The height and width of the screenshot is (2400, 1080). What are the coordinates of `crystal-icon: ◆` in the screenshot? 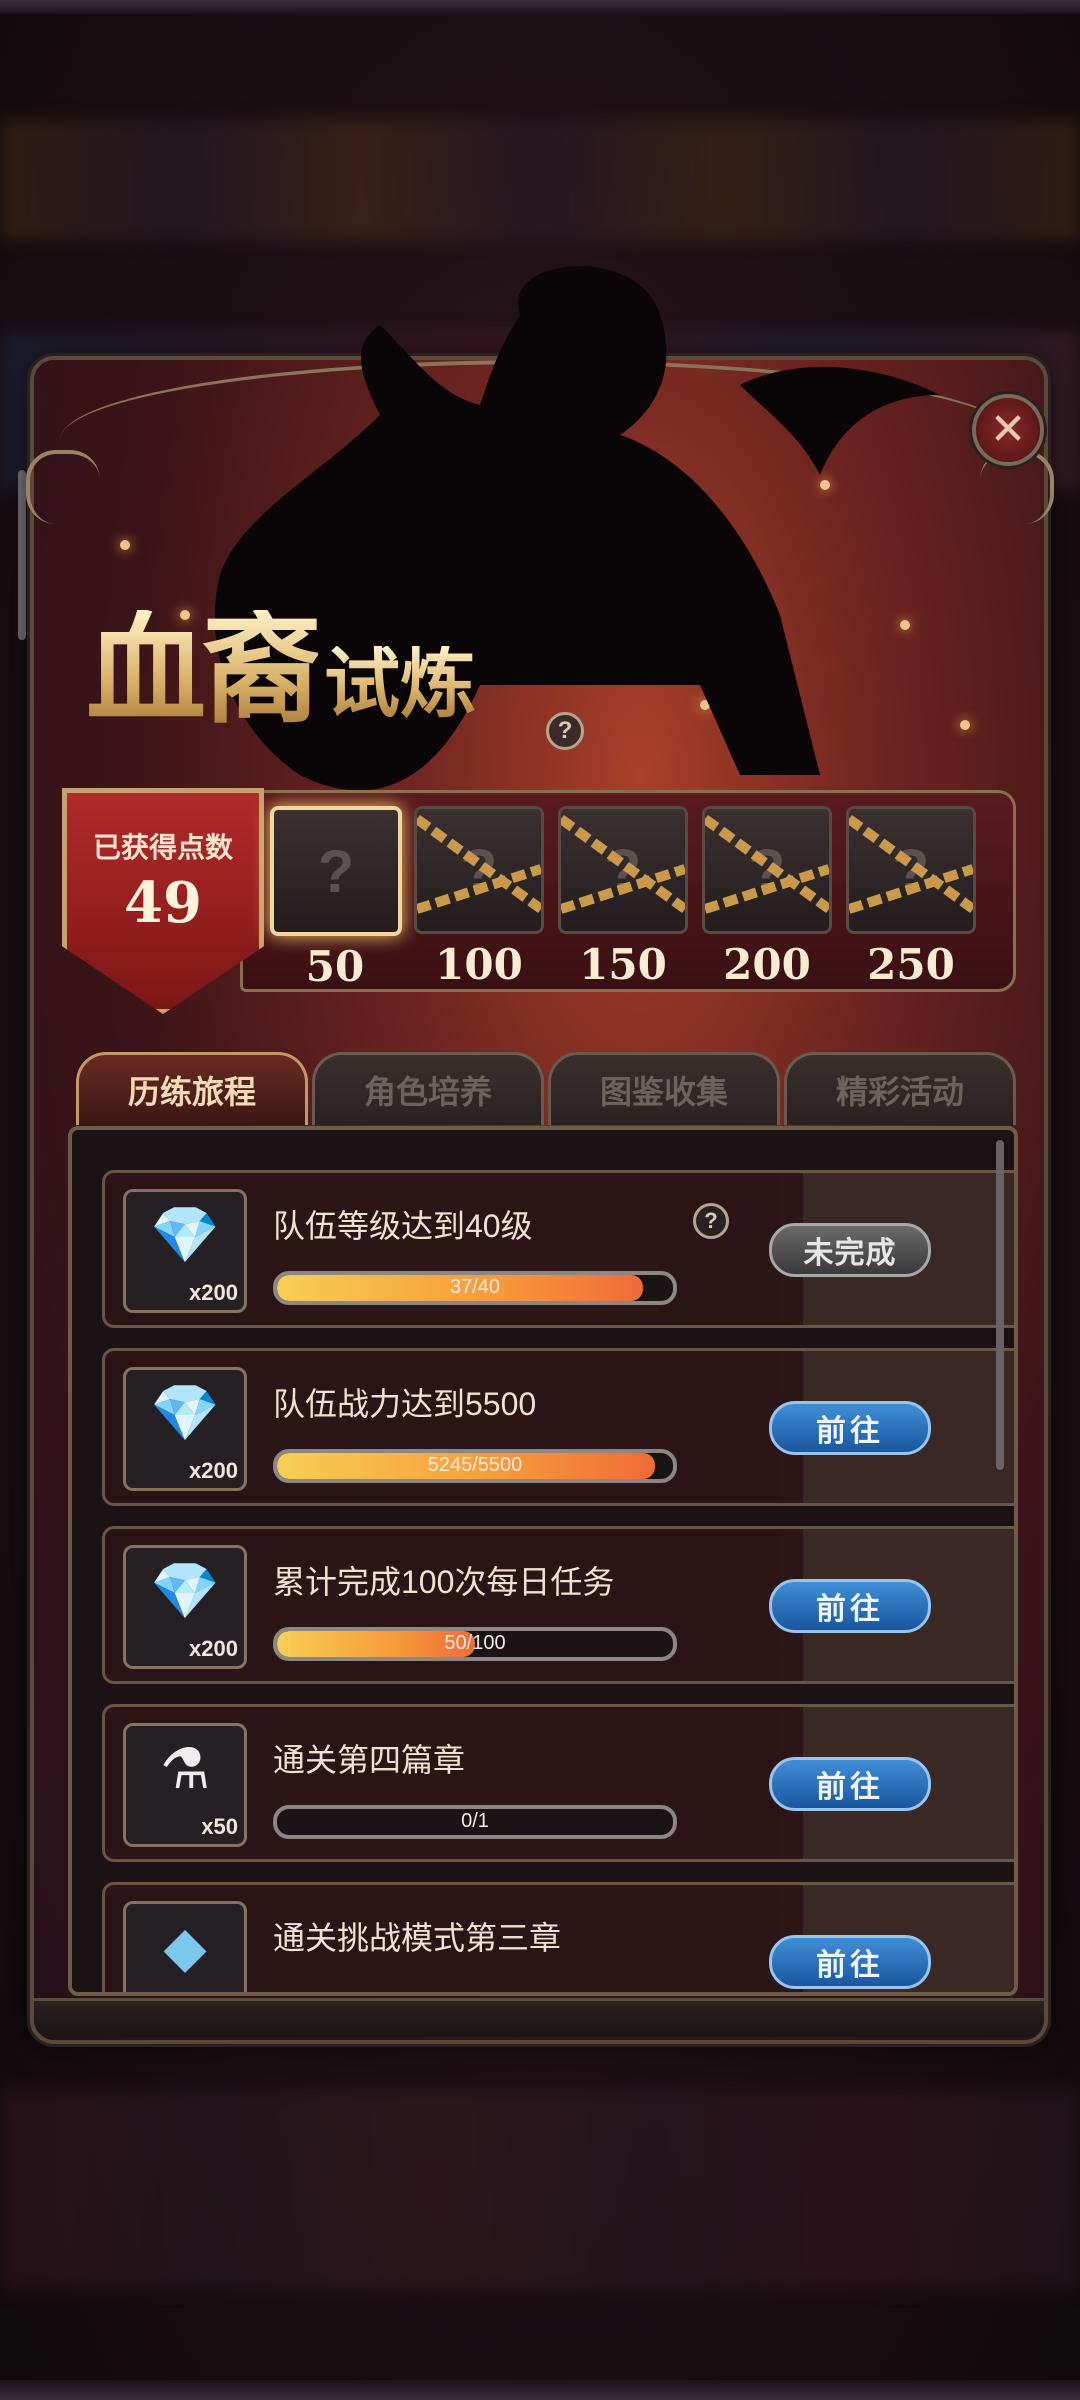 It's located at (185, 1946).